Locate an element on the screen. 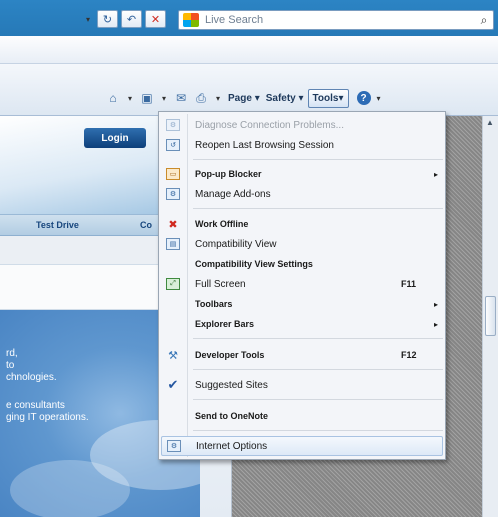 The width and height of the screenshot is (498, 517). refresh-icon: ↻ is located at coordinates (107, 19).